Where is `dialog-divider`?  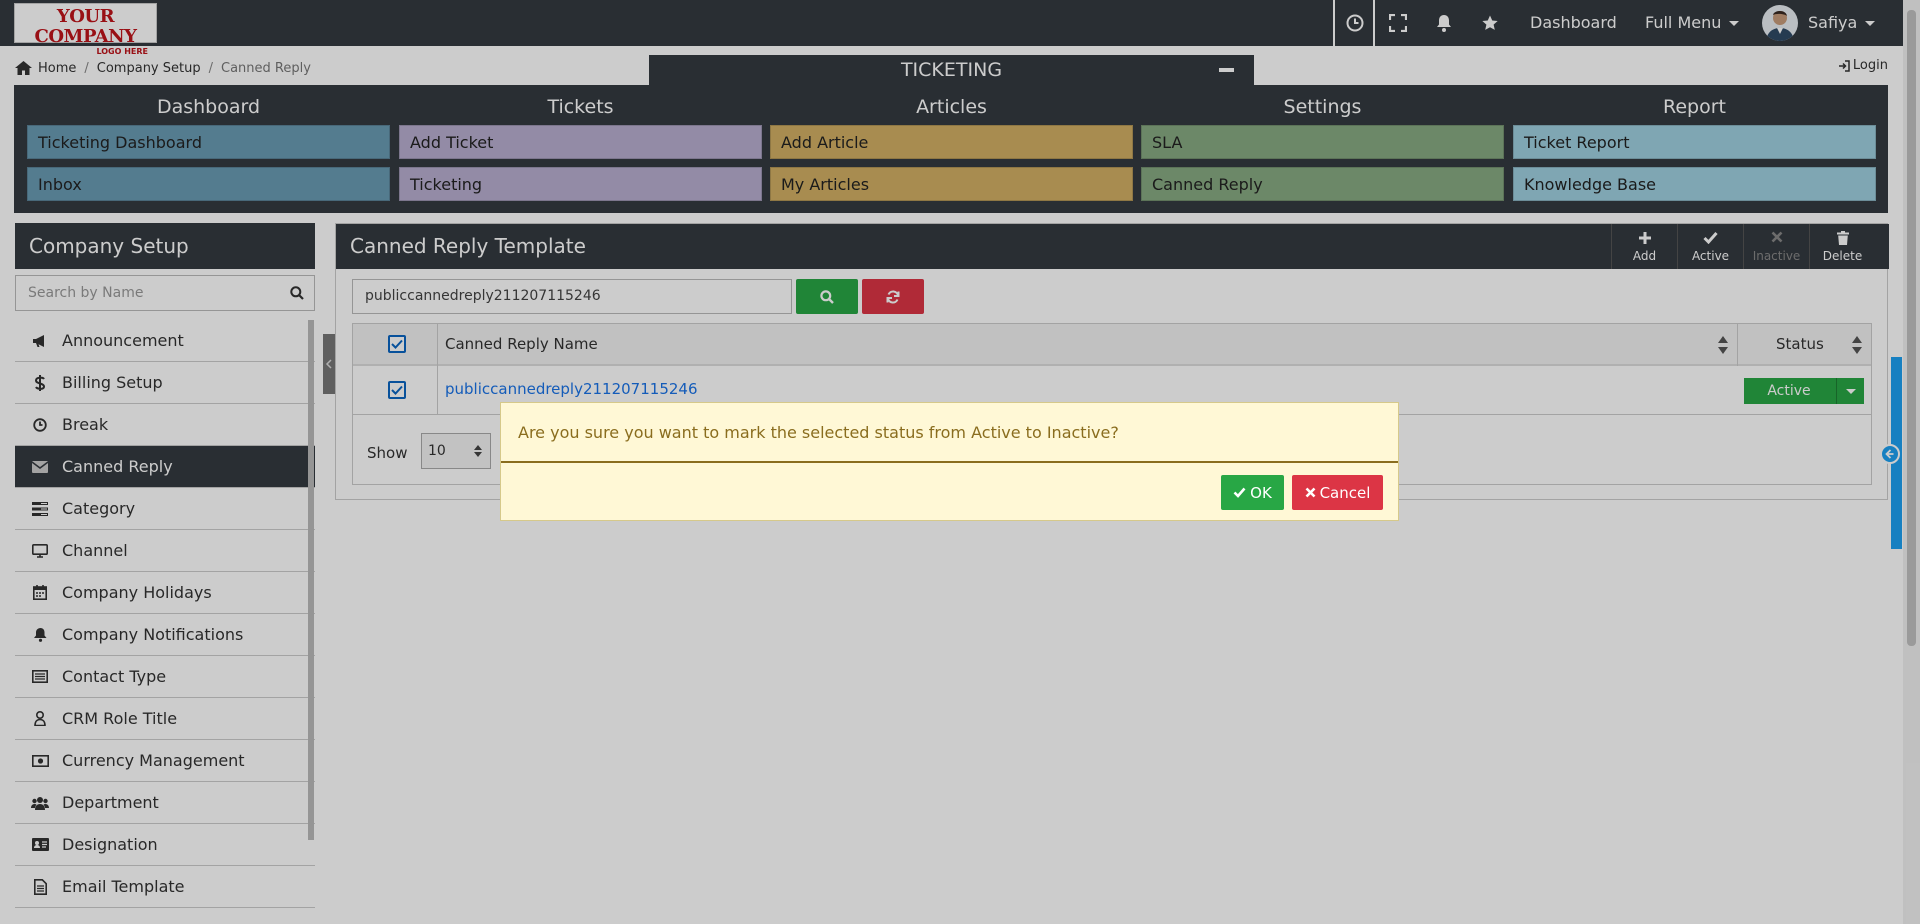
dialog-divider is located at coordinates (949, 462).